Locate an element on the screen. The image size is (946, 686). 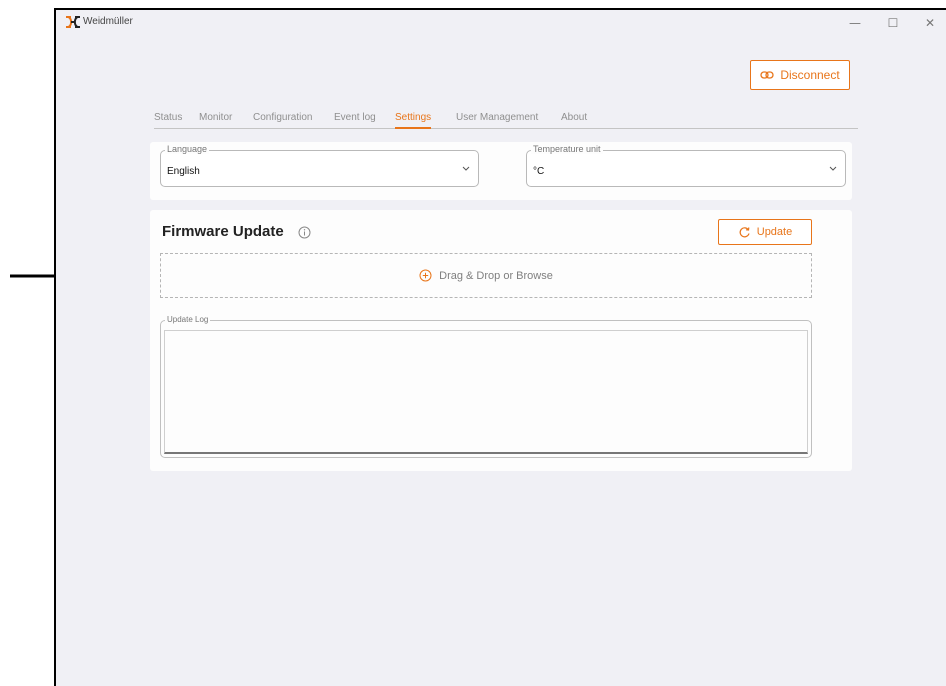
refresh-icon is located at coordinates (744, 231).